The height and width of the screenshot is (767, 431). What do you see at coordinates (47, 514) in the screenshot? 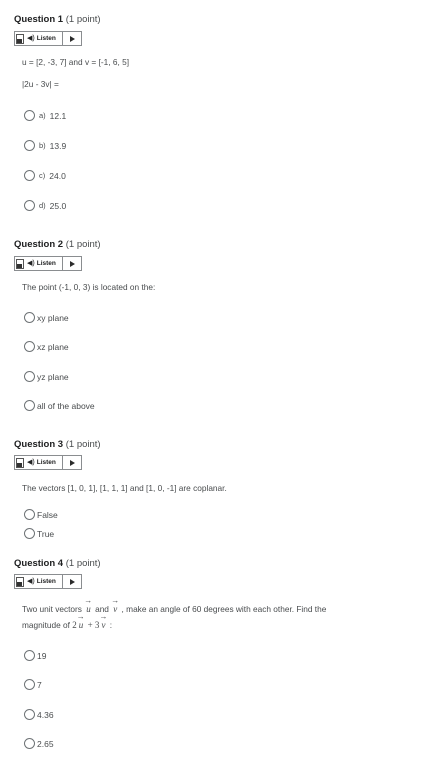
I see `option-label: False` at bounding box center [47, 514].